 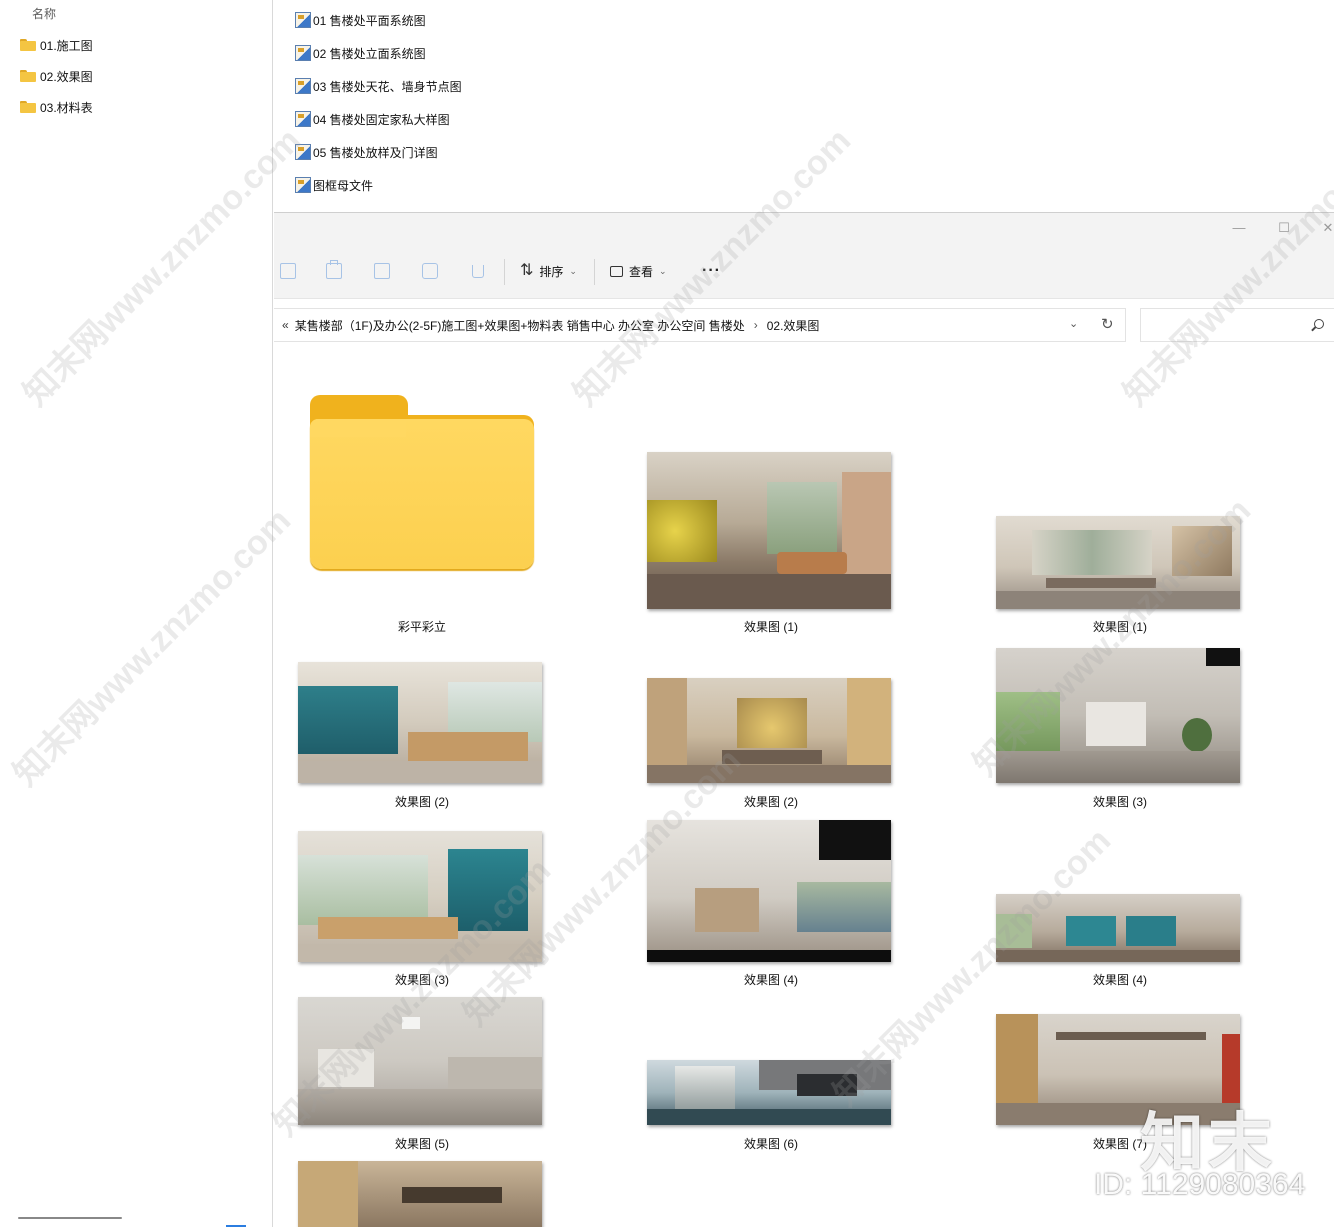 I want to click on file-item: 01 售楼处平面系统图, so click(x=360, y=20).